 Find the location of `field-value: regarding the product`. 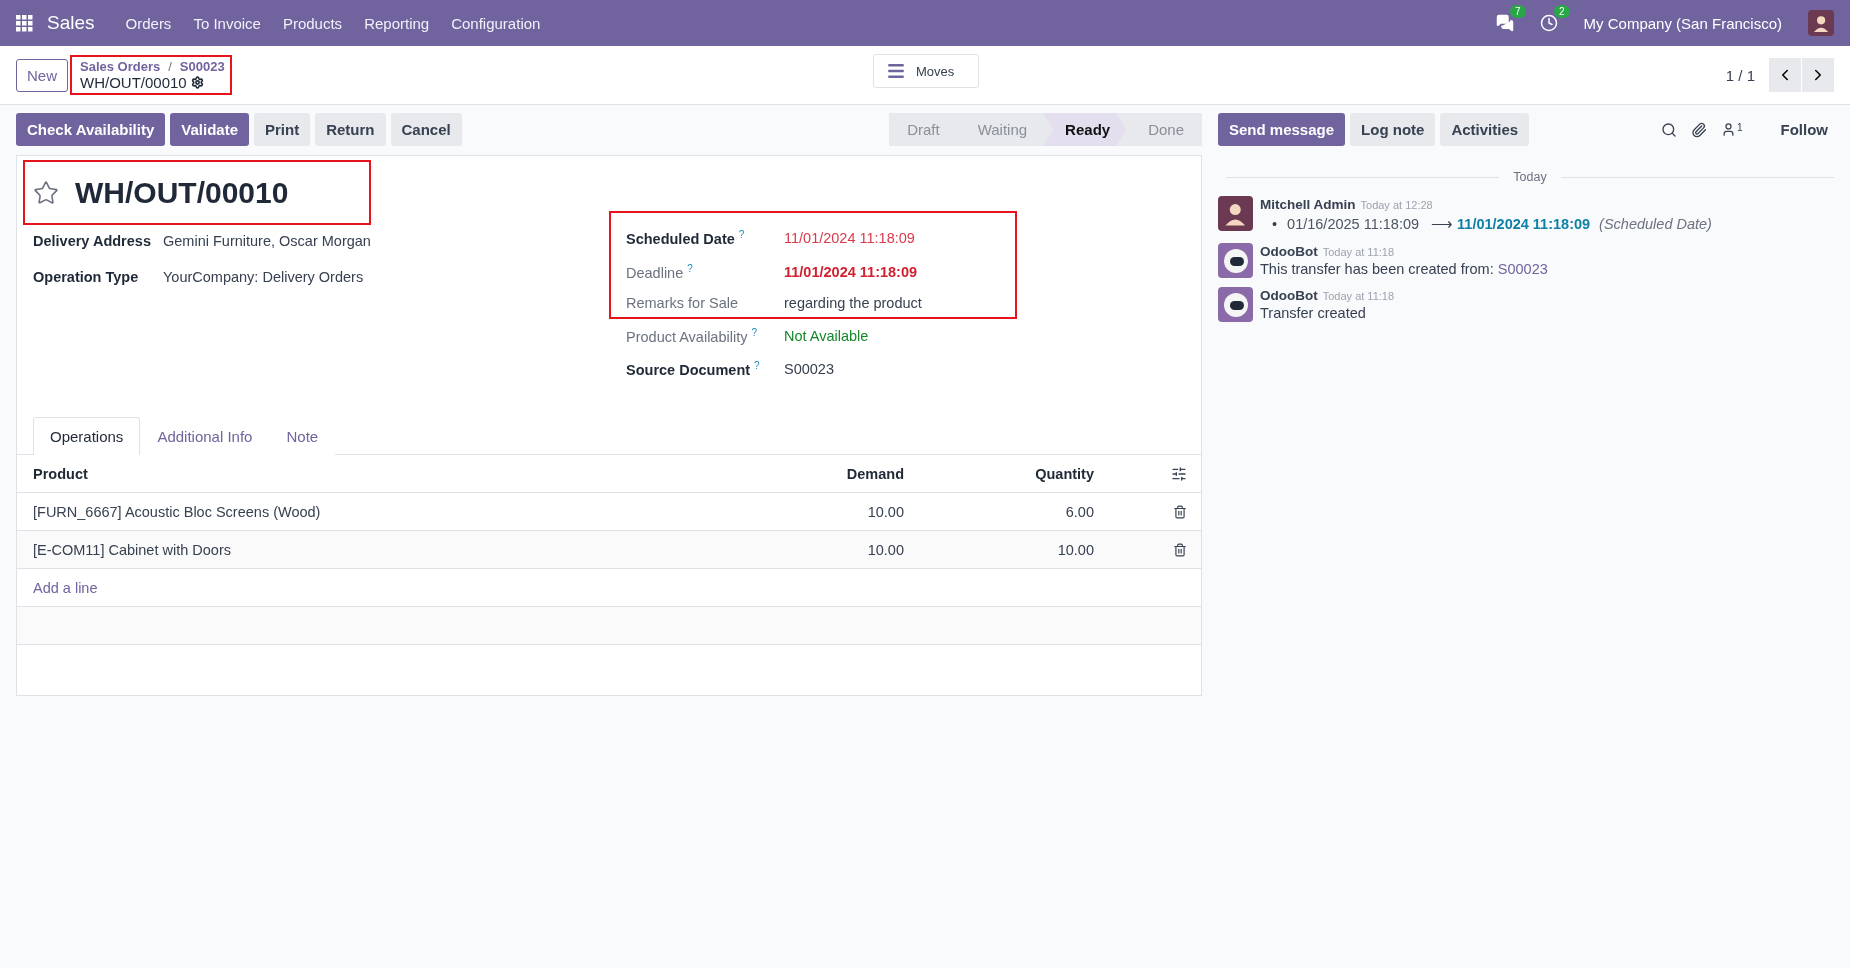

field-value: regarding the product is located at coordinates (853, 303).